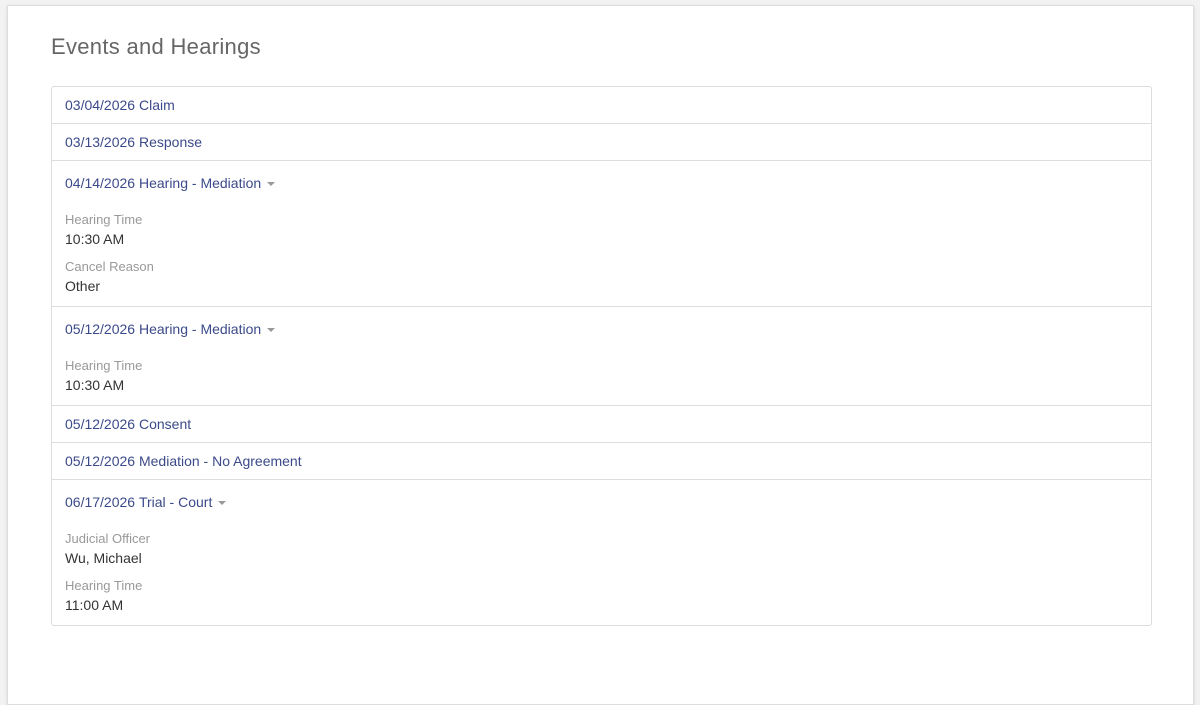  I want to click on event-link: 05/12/2026 Consent, so click(601, 424).